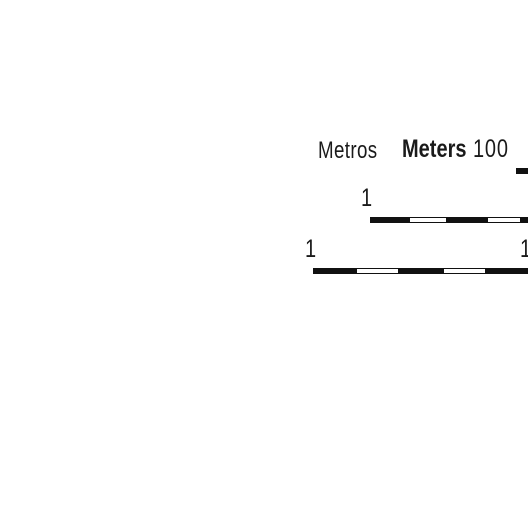  Describe the element at coordinates (367, 198) in the screenshot. I see `scale-bar-2-start-tick: 1` at that location.